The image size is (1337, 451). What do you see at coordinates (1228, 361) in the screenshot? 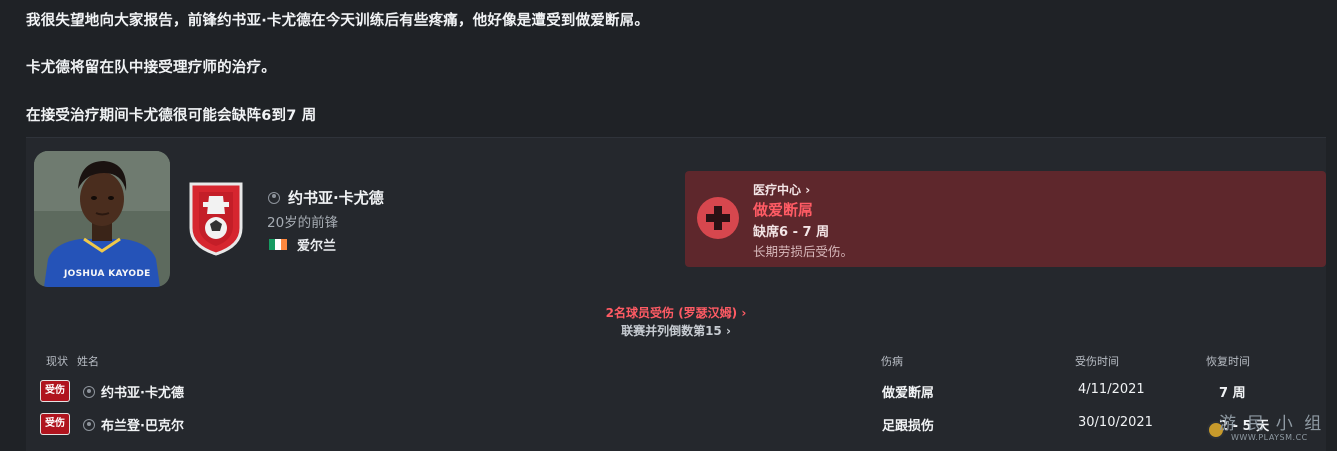
I see `header-recovery: 恢复时间` at bounding box center [1228, 361].